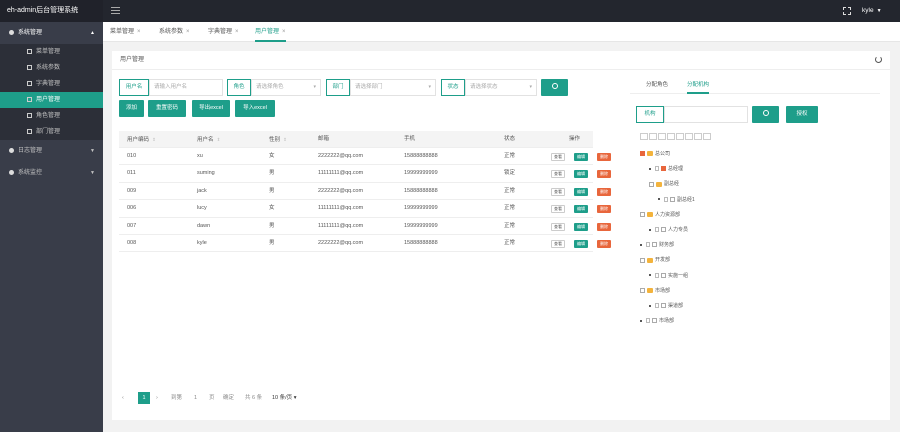 This screenshot has width=900, height=432. I want to click on tree-node: 人力专员, so click(668, 230).